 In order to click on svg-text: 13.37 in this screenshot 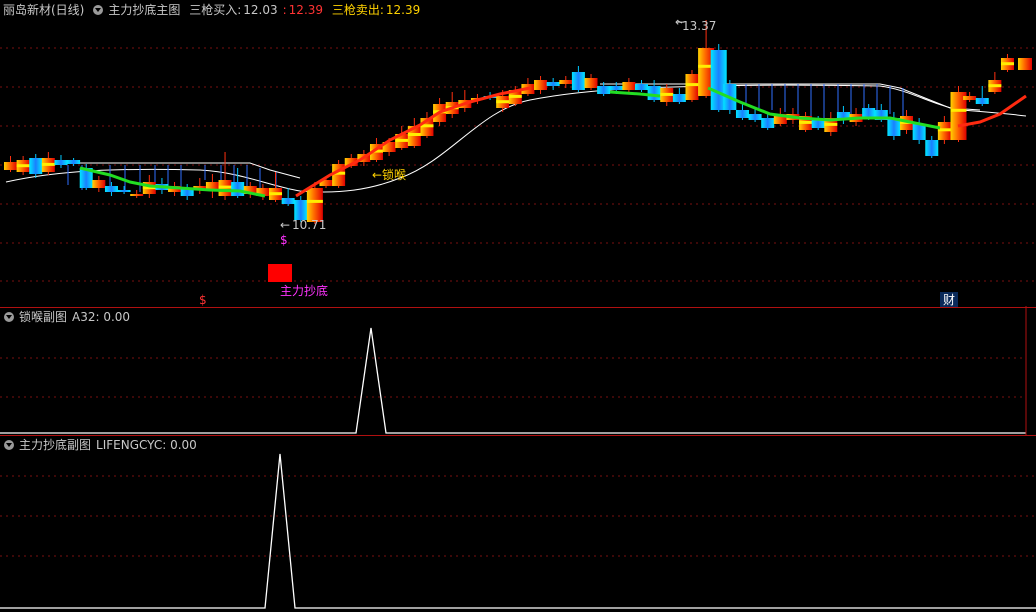, I will do `click(699, 26)`.